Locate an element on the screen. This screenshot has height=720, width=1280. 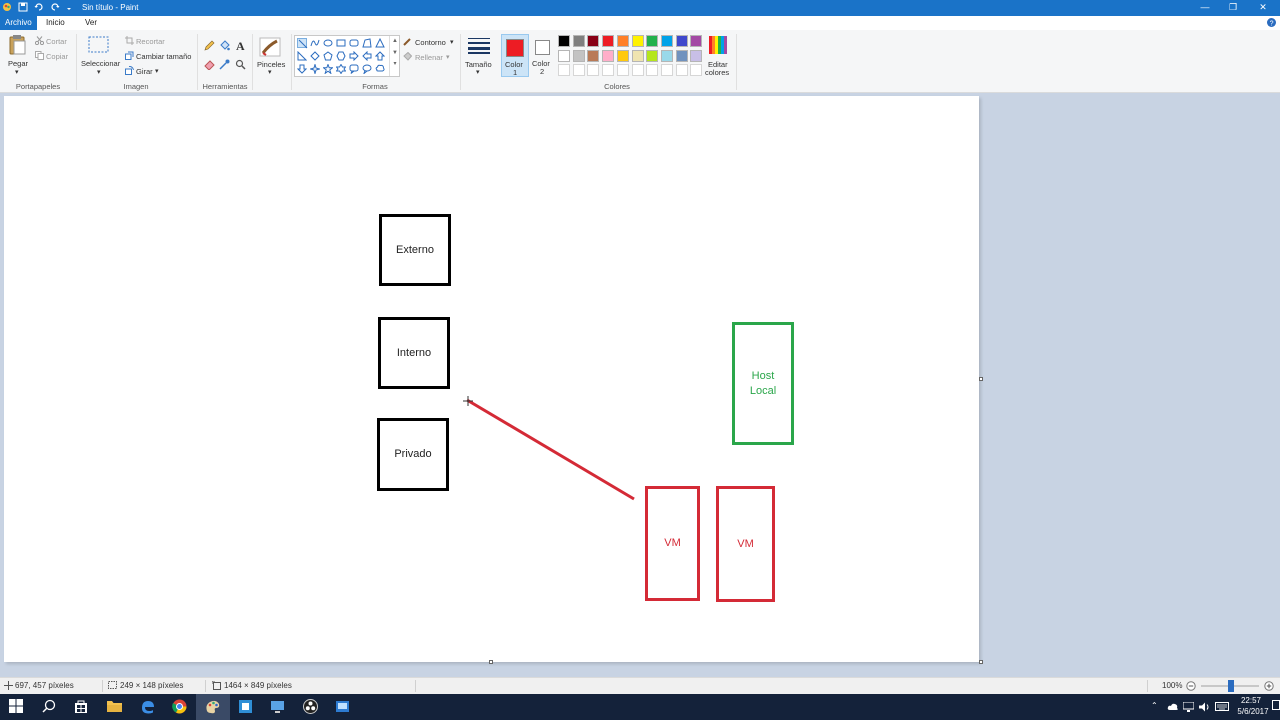
rectangle-shape-icon is located at coordinates (341, 43).